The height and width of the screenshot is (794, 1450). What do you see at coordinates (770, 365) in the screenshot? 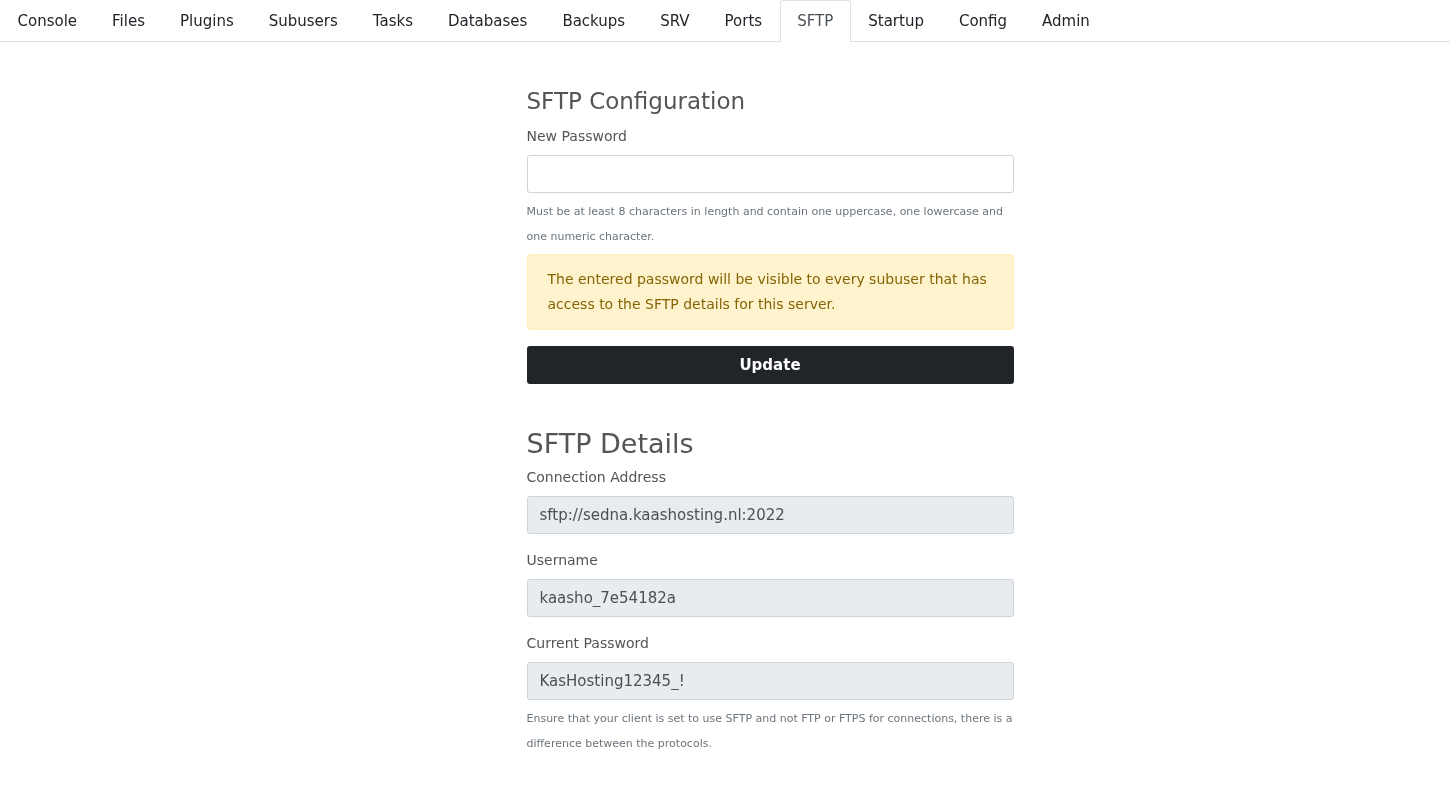
I see `update-button: Update` at bounding box center [770, 365].